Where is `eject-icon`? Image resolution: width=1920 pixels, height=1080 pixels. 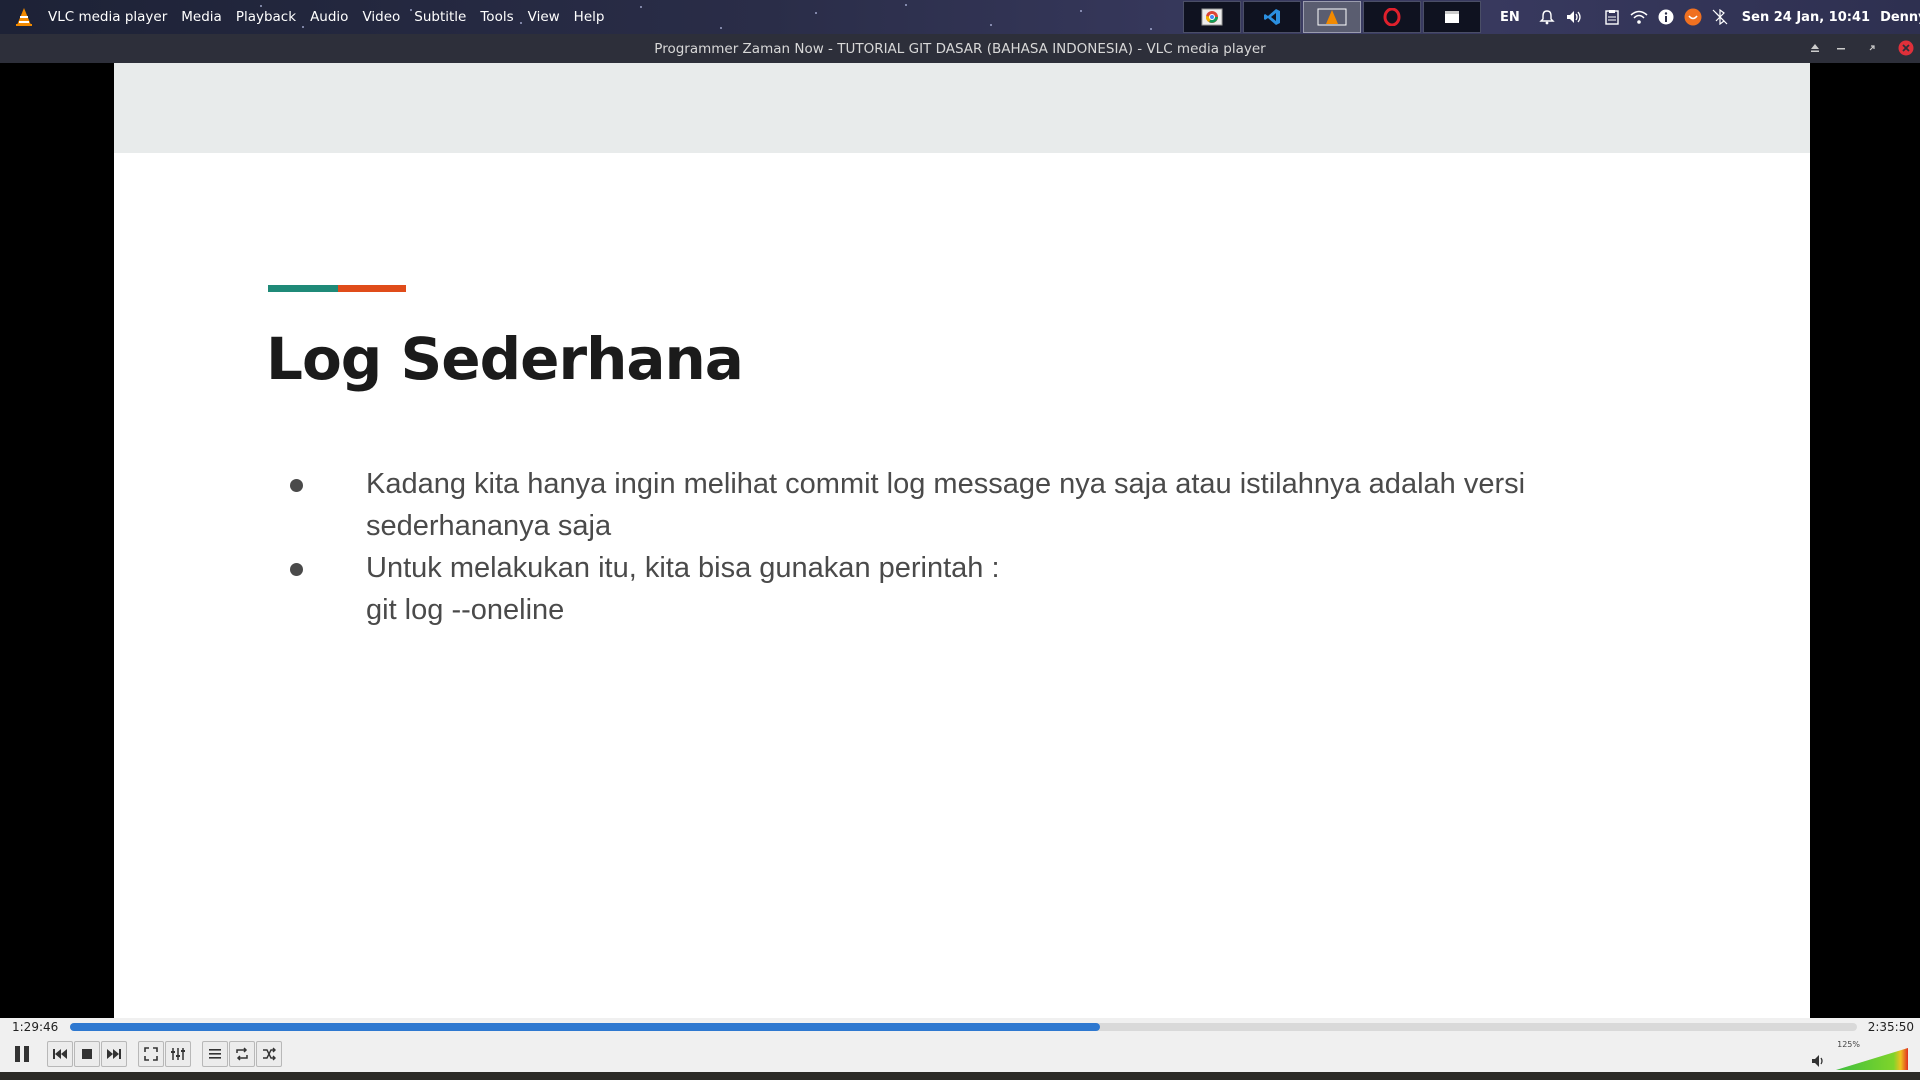
eject-icon is located at coordinates (1815, 48).